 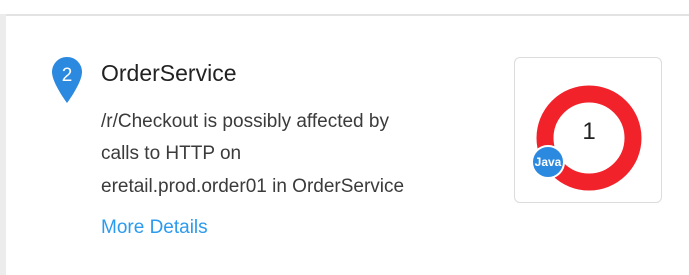 What do you see at coordinates (253, 186) in the screenshot?
I see `description-line: eretail.prod.order01 in OrderService` at bounding box center [253, 186].